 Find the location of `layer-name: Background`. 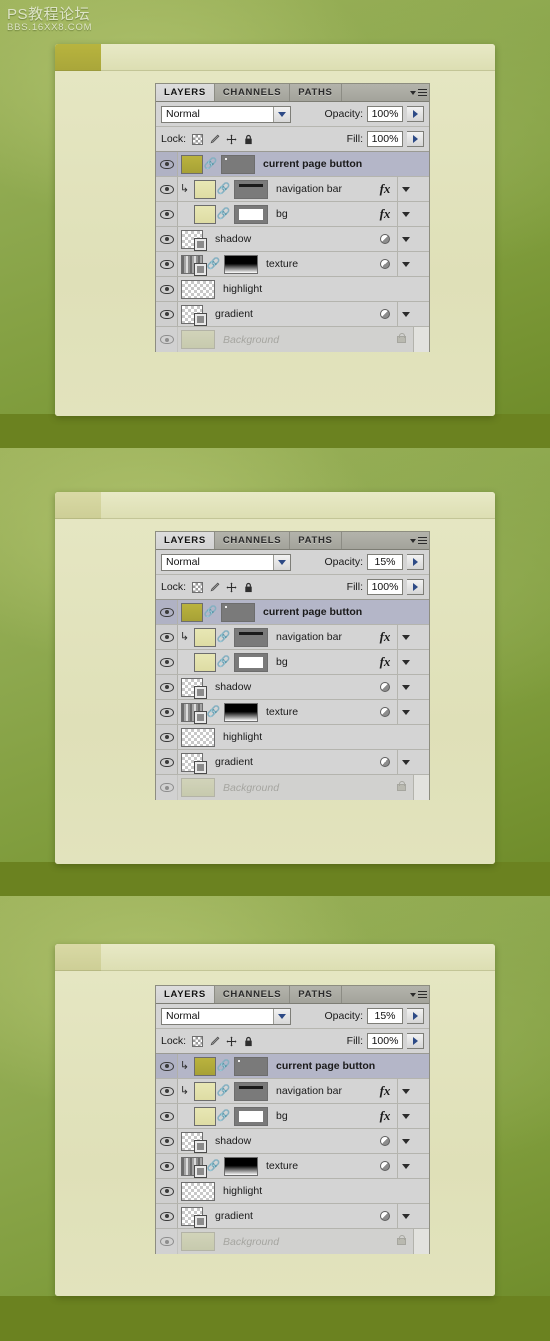

layer-name: Background is located at coordinates (251, 1242).